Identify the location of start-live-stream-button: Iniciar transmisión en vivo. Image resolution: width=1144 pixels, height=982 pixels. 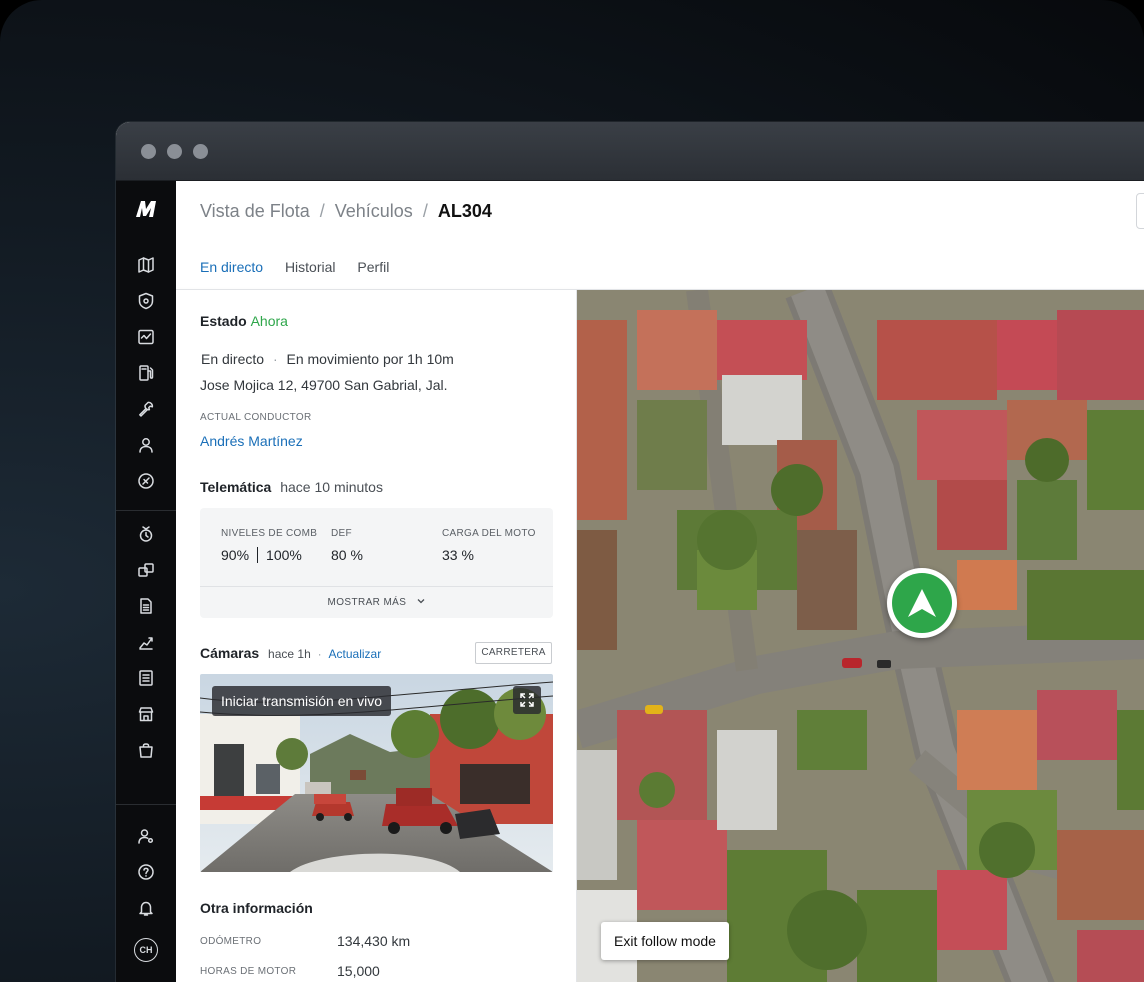
(302, 701).